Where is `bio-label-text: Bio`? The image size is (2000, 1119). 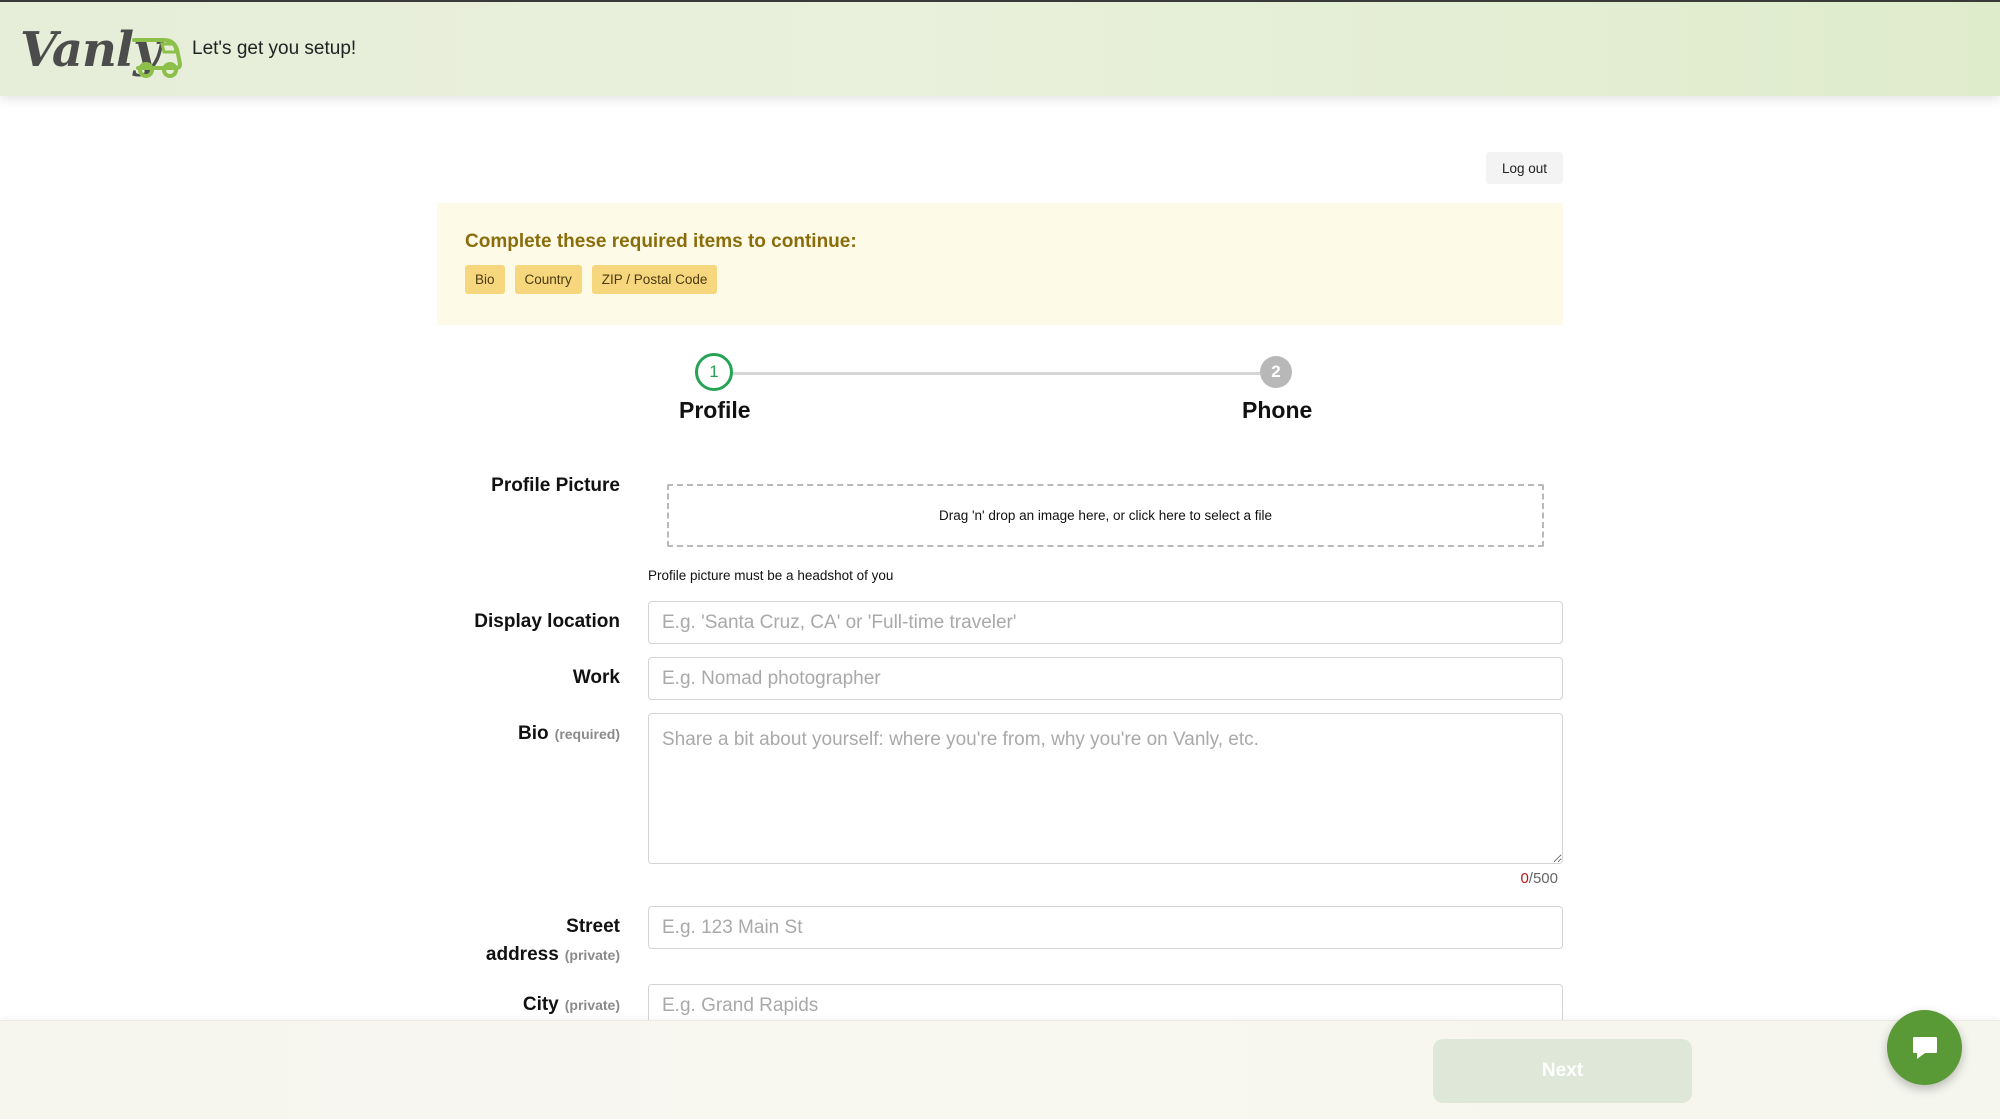
bio-label-text: Bio is located at coordinates (533, 733).